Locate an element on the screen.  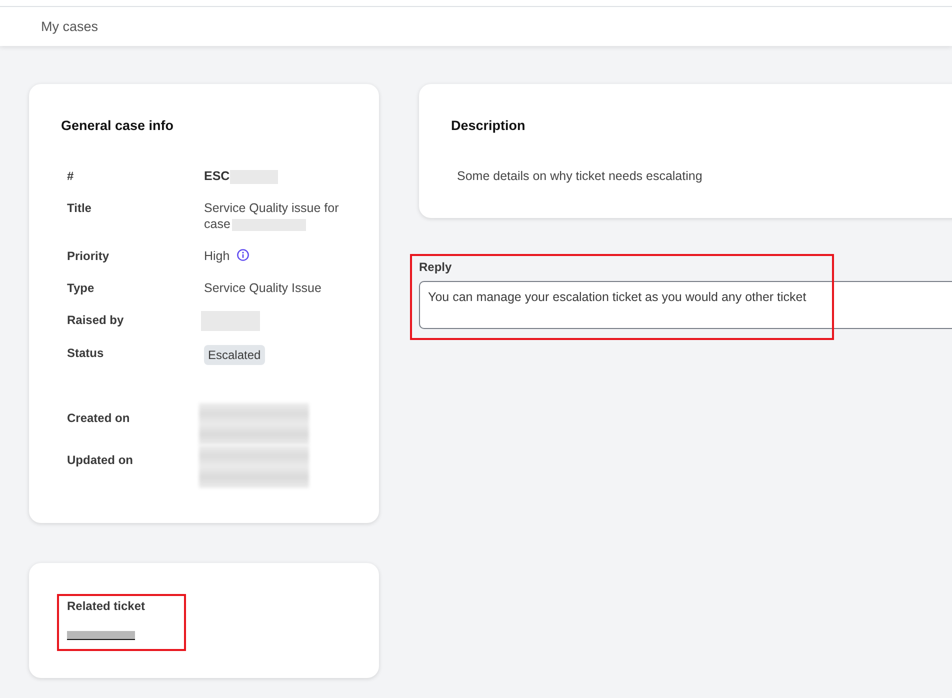
field-label: Updated on is located at coordinates (100, 460).